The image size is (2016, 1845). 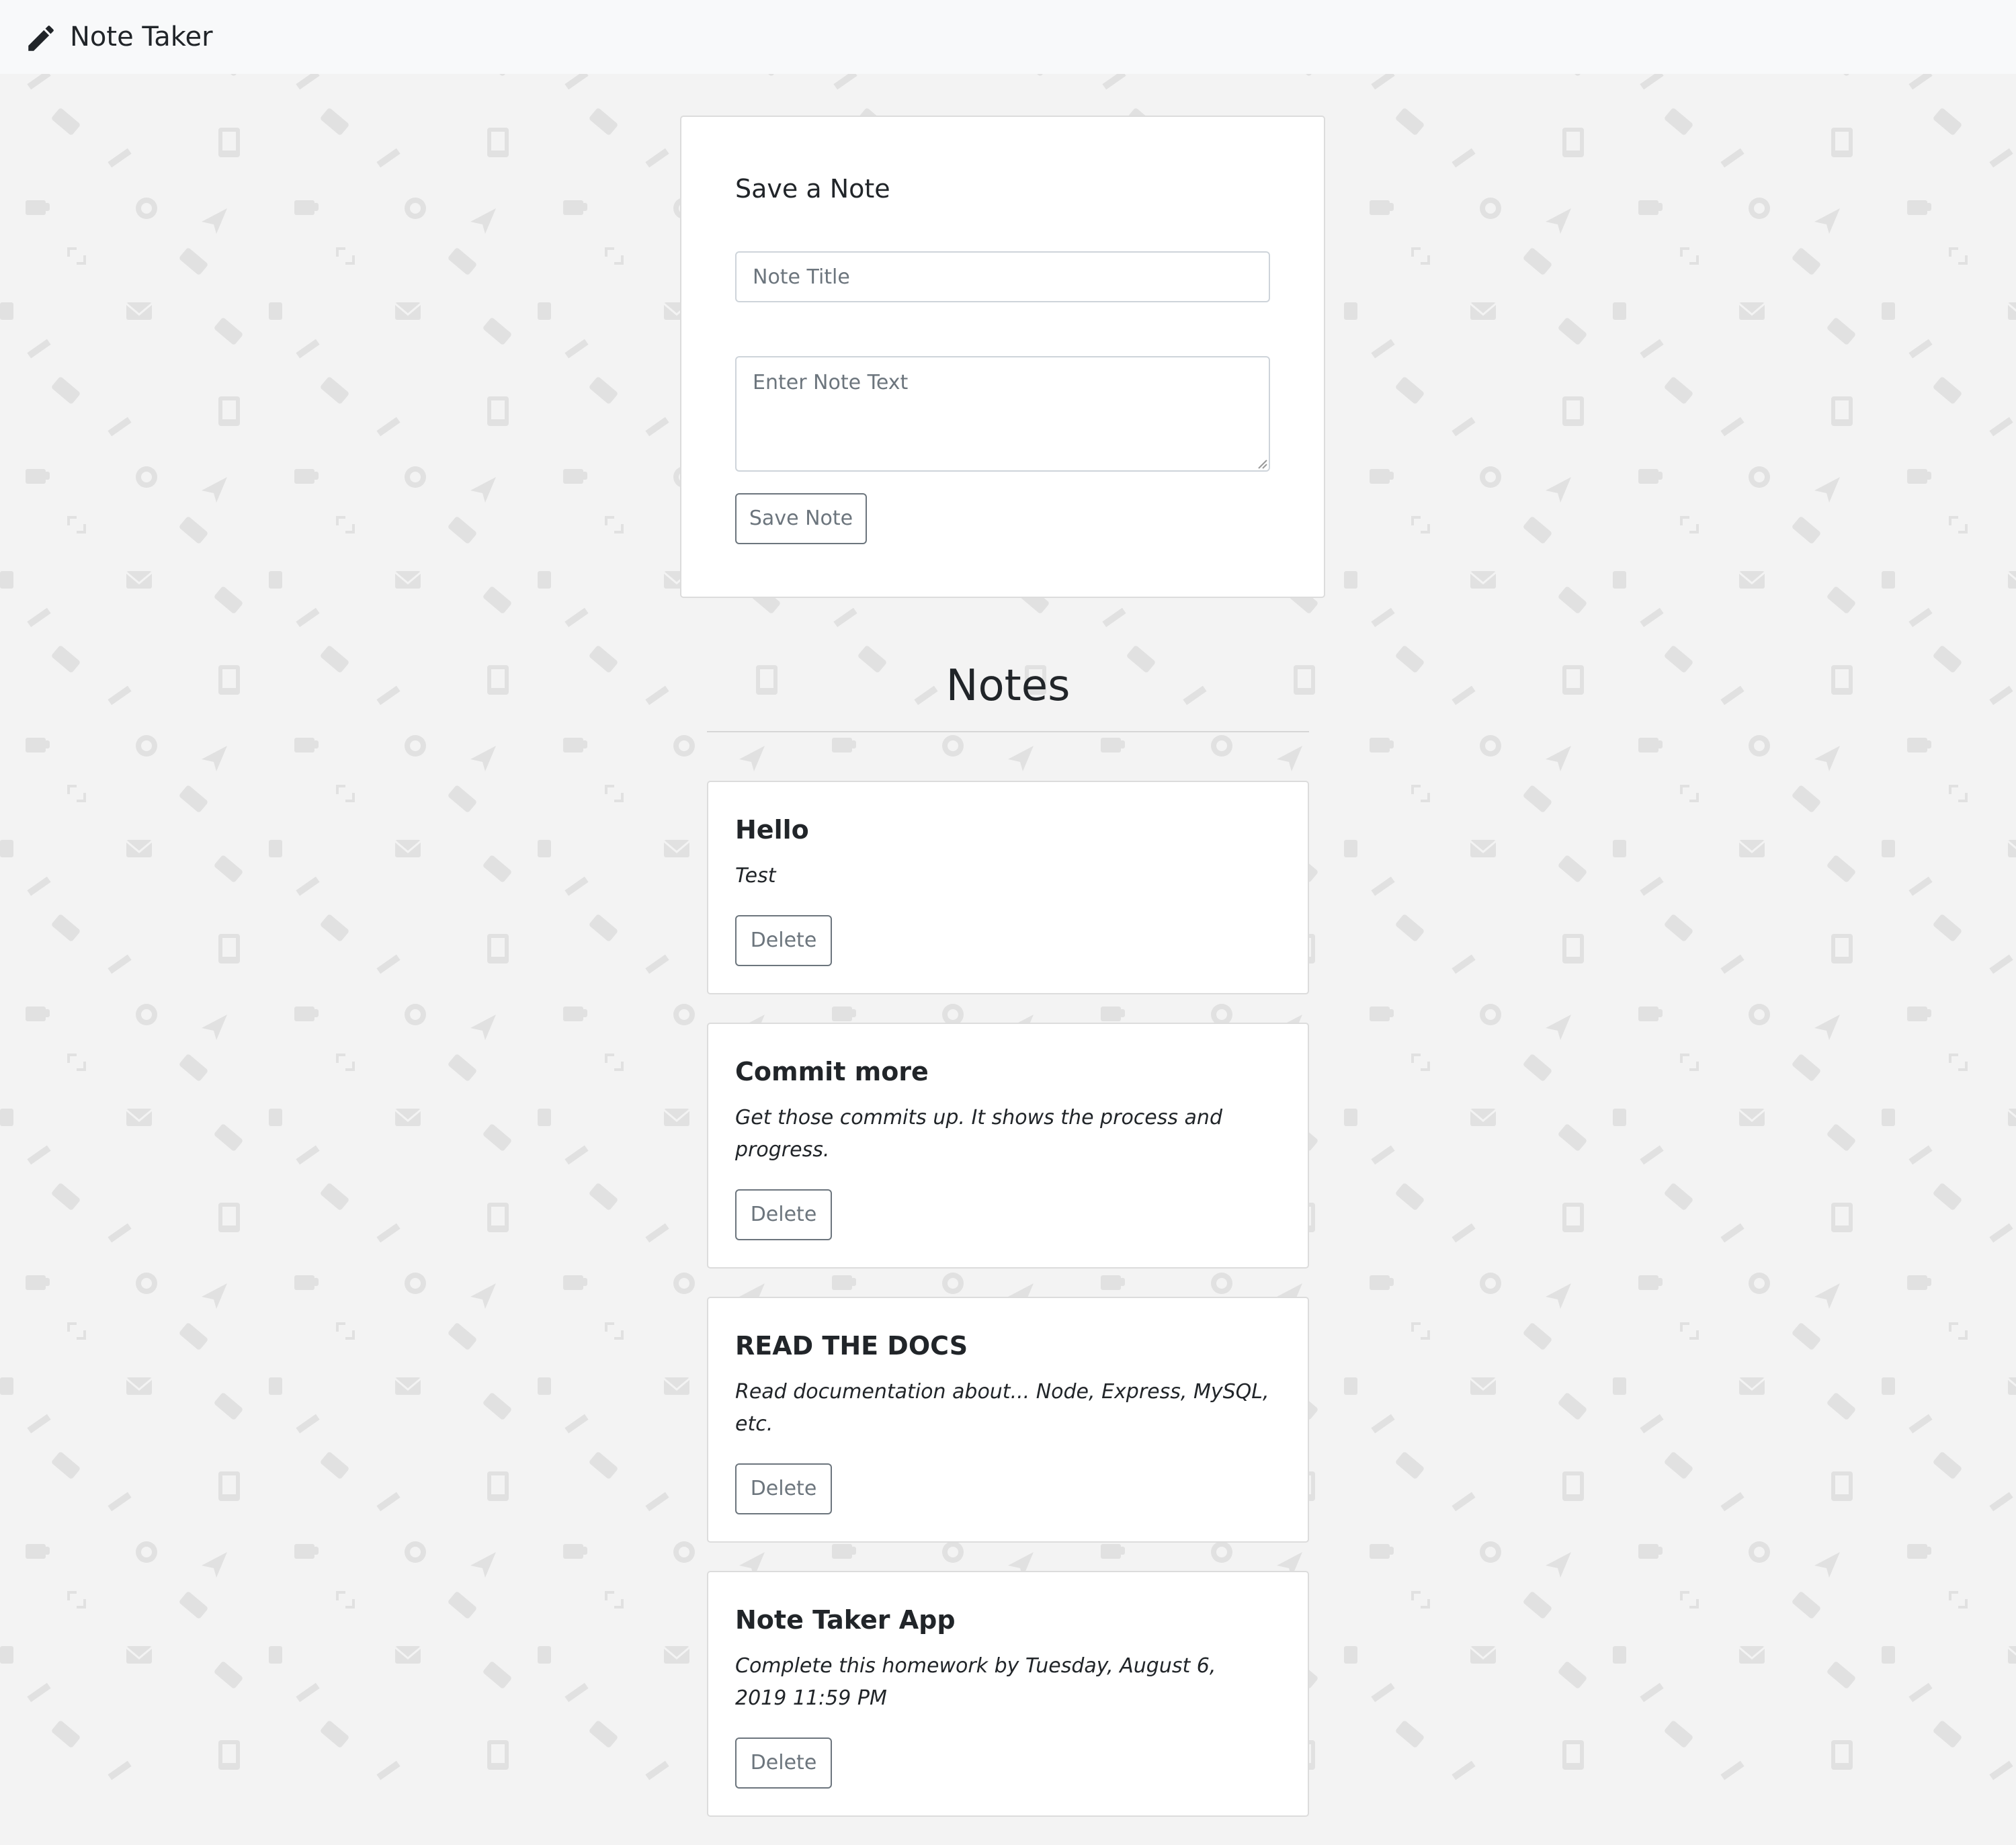 I want to click on save-note-card: Save a Note Save Note, so click(x=1002, y=357).